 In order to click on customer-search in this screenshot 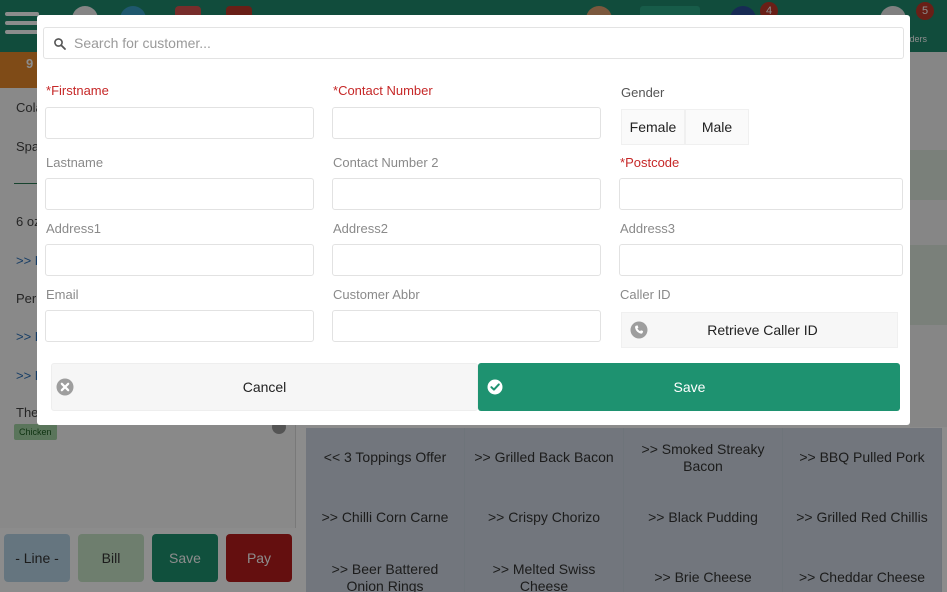, I will do `click(473, 43)`.